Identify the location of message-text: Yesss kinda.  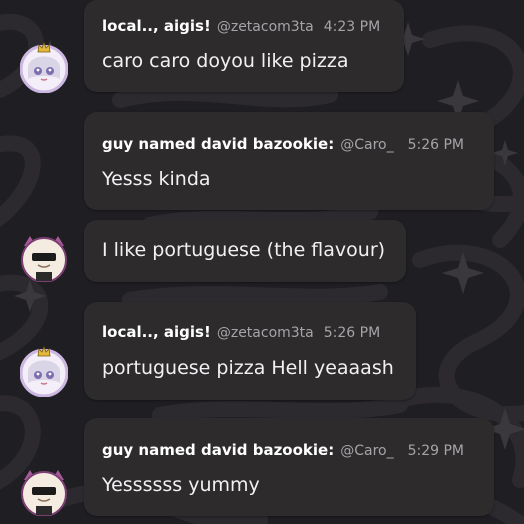
(156, 179).